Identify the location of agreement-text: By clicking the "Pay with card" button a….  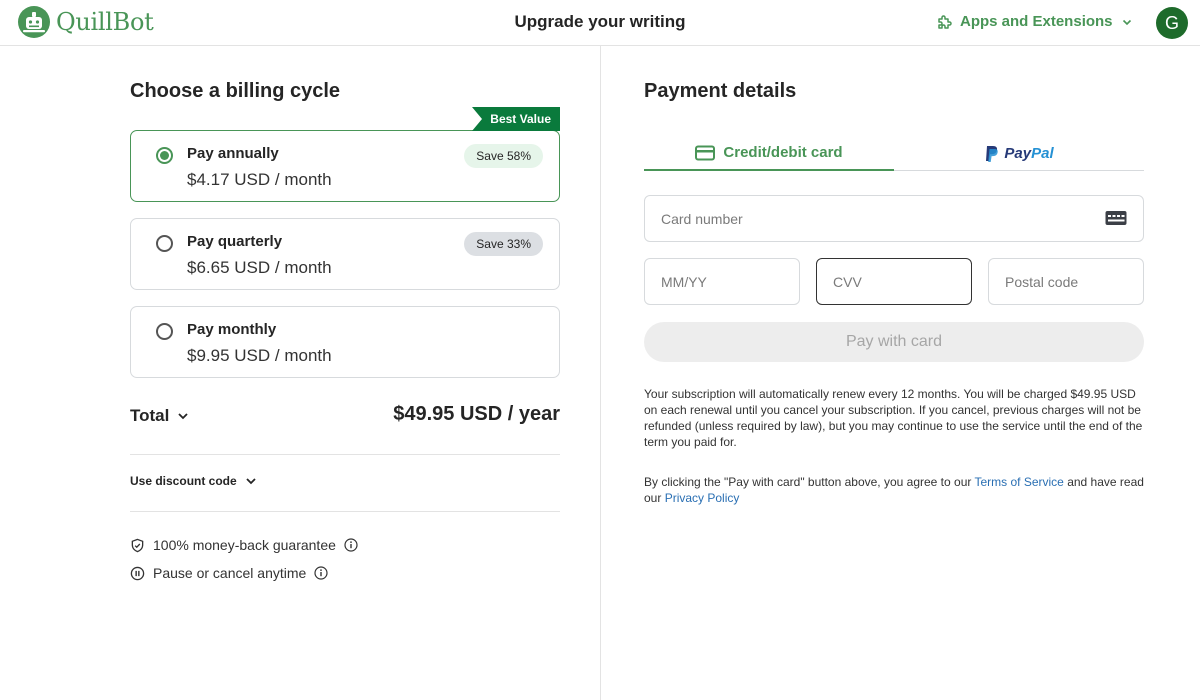
(894, 490).